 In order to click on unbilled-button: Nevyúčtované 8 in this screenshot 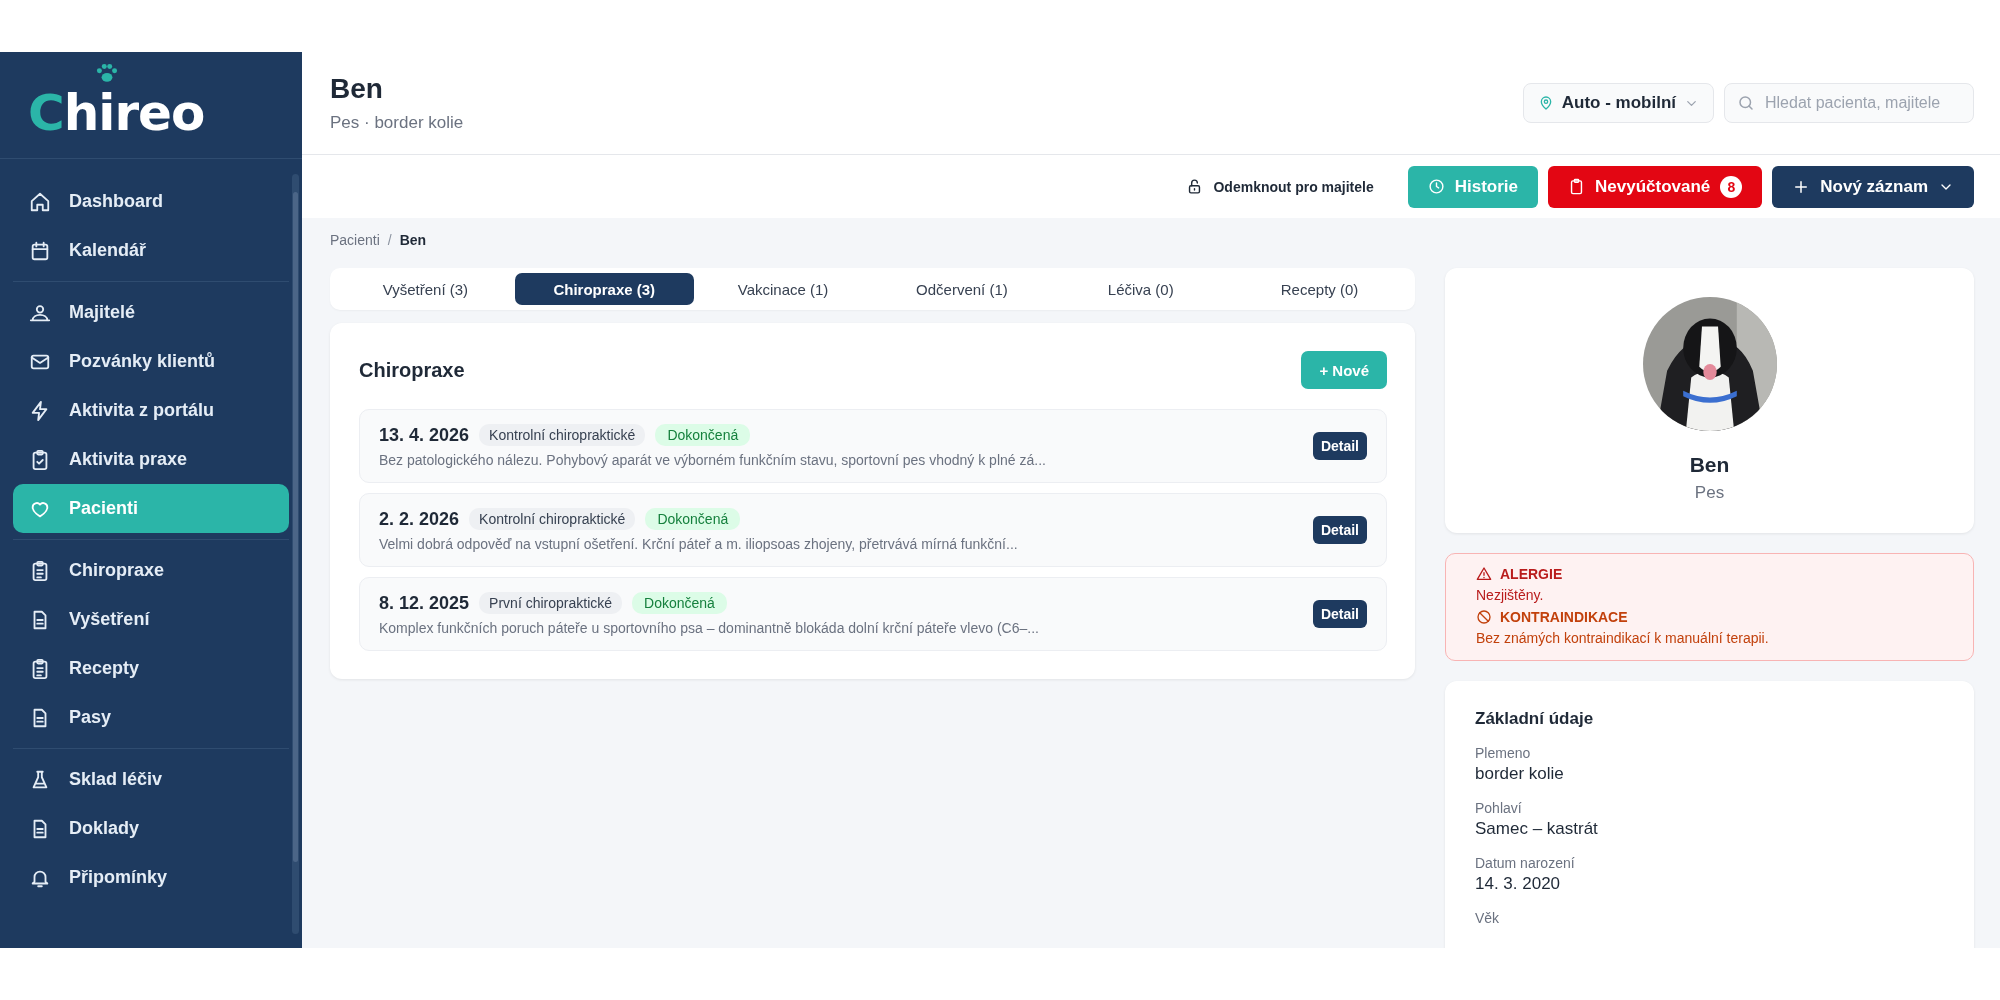, I will do `click(1655, 186)`.